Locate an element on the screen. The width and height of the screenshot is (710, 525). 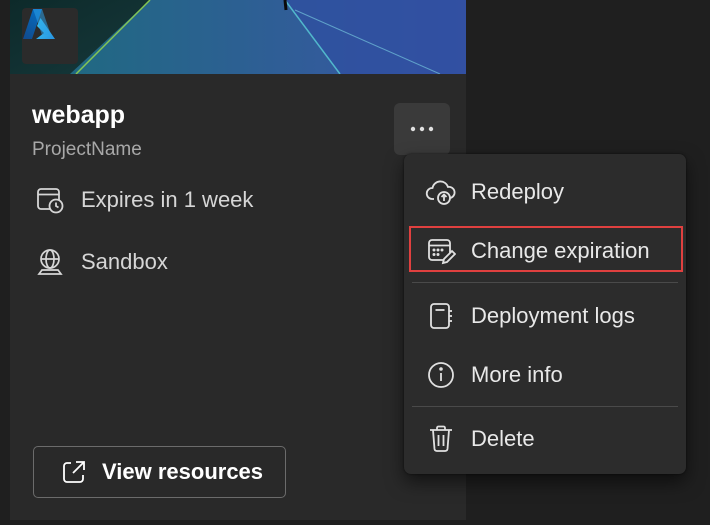
menu-item-label: Delete is located at coordinates (503, 438).